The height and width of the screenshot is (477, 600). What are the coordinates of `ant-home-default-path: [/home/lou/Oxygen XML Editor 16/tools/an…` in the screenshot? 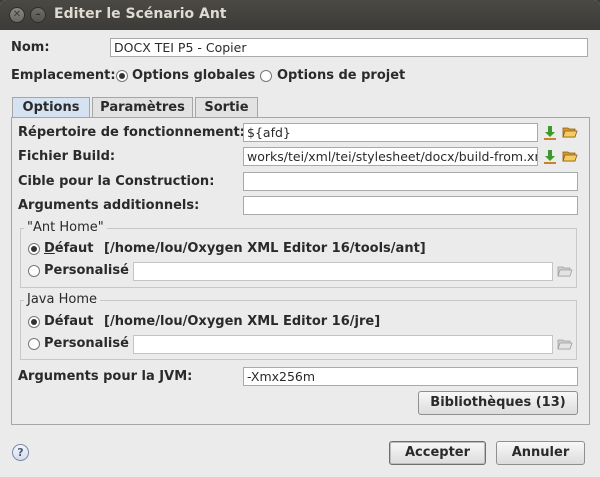 It's located at (265, 248).